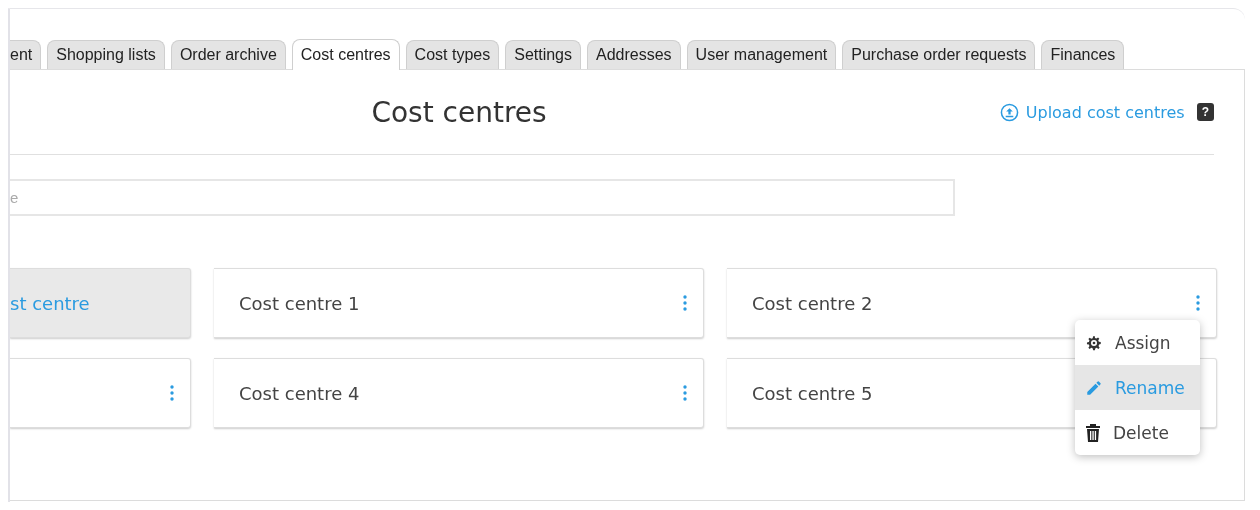  Describe the element at coordinates (1009, 112) in the screenshot. I see `upload-icon` at that location.